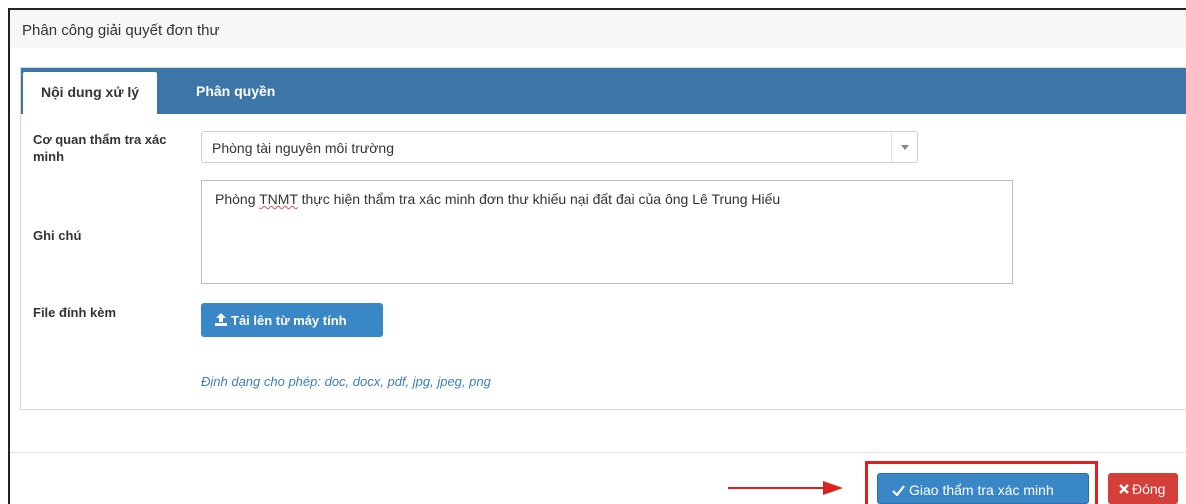 Image resolution: width=1186 pixels, height=504 pixels. I want to click on spellcheck-word: TNMT, so click(278, 199).